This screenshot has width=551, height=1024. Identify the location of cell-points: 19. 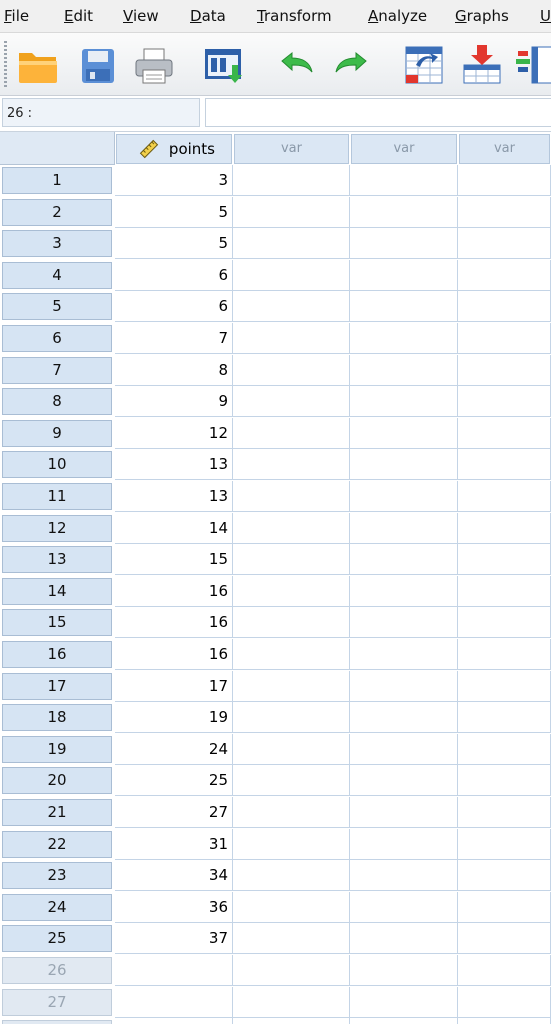
(174, 717).